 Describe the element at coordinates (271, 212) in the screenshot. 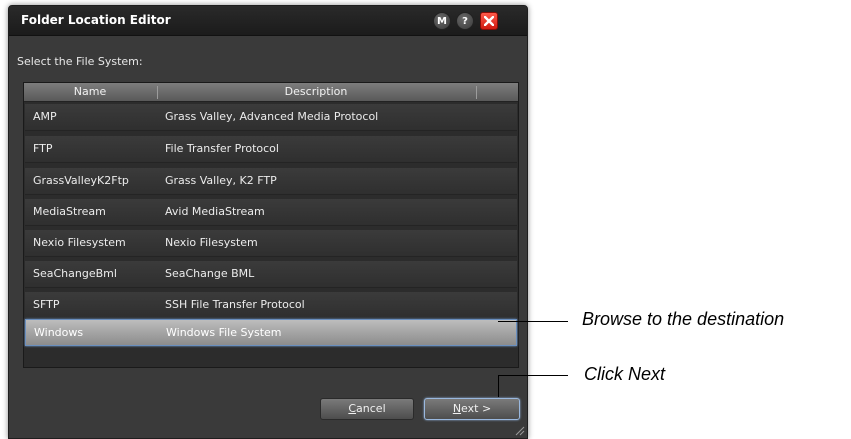

I see `table-row: MediaStream Avid MediaStream` at that location.